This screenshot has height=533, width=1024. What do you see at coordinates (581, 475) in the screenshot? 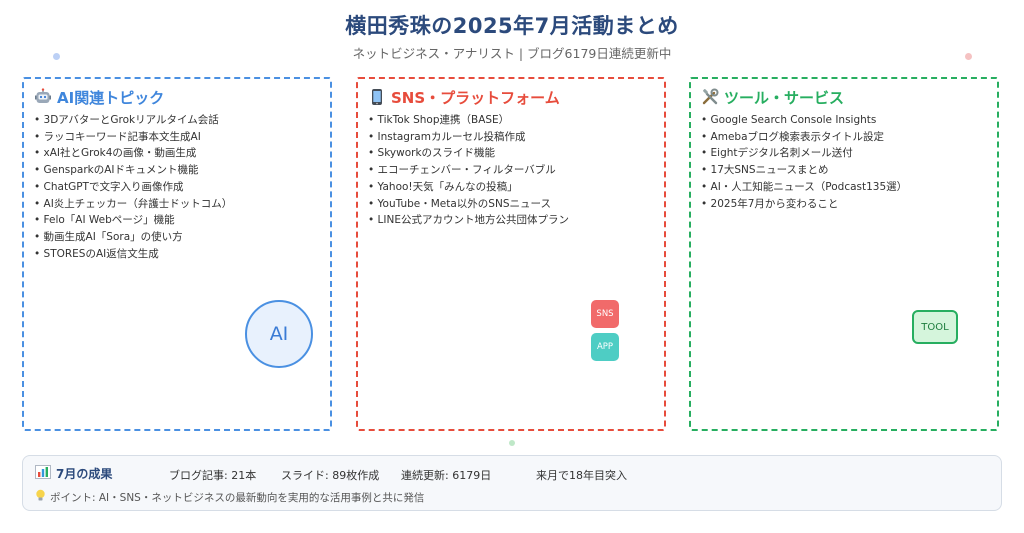
I see `stat-milestone: 来月で18年目突入` at bounding box center [581, 475].